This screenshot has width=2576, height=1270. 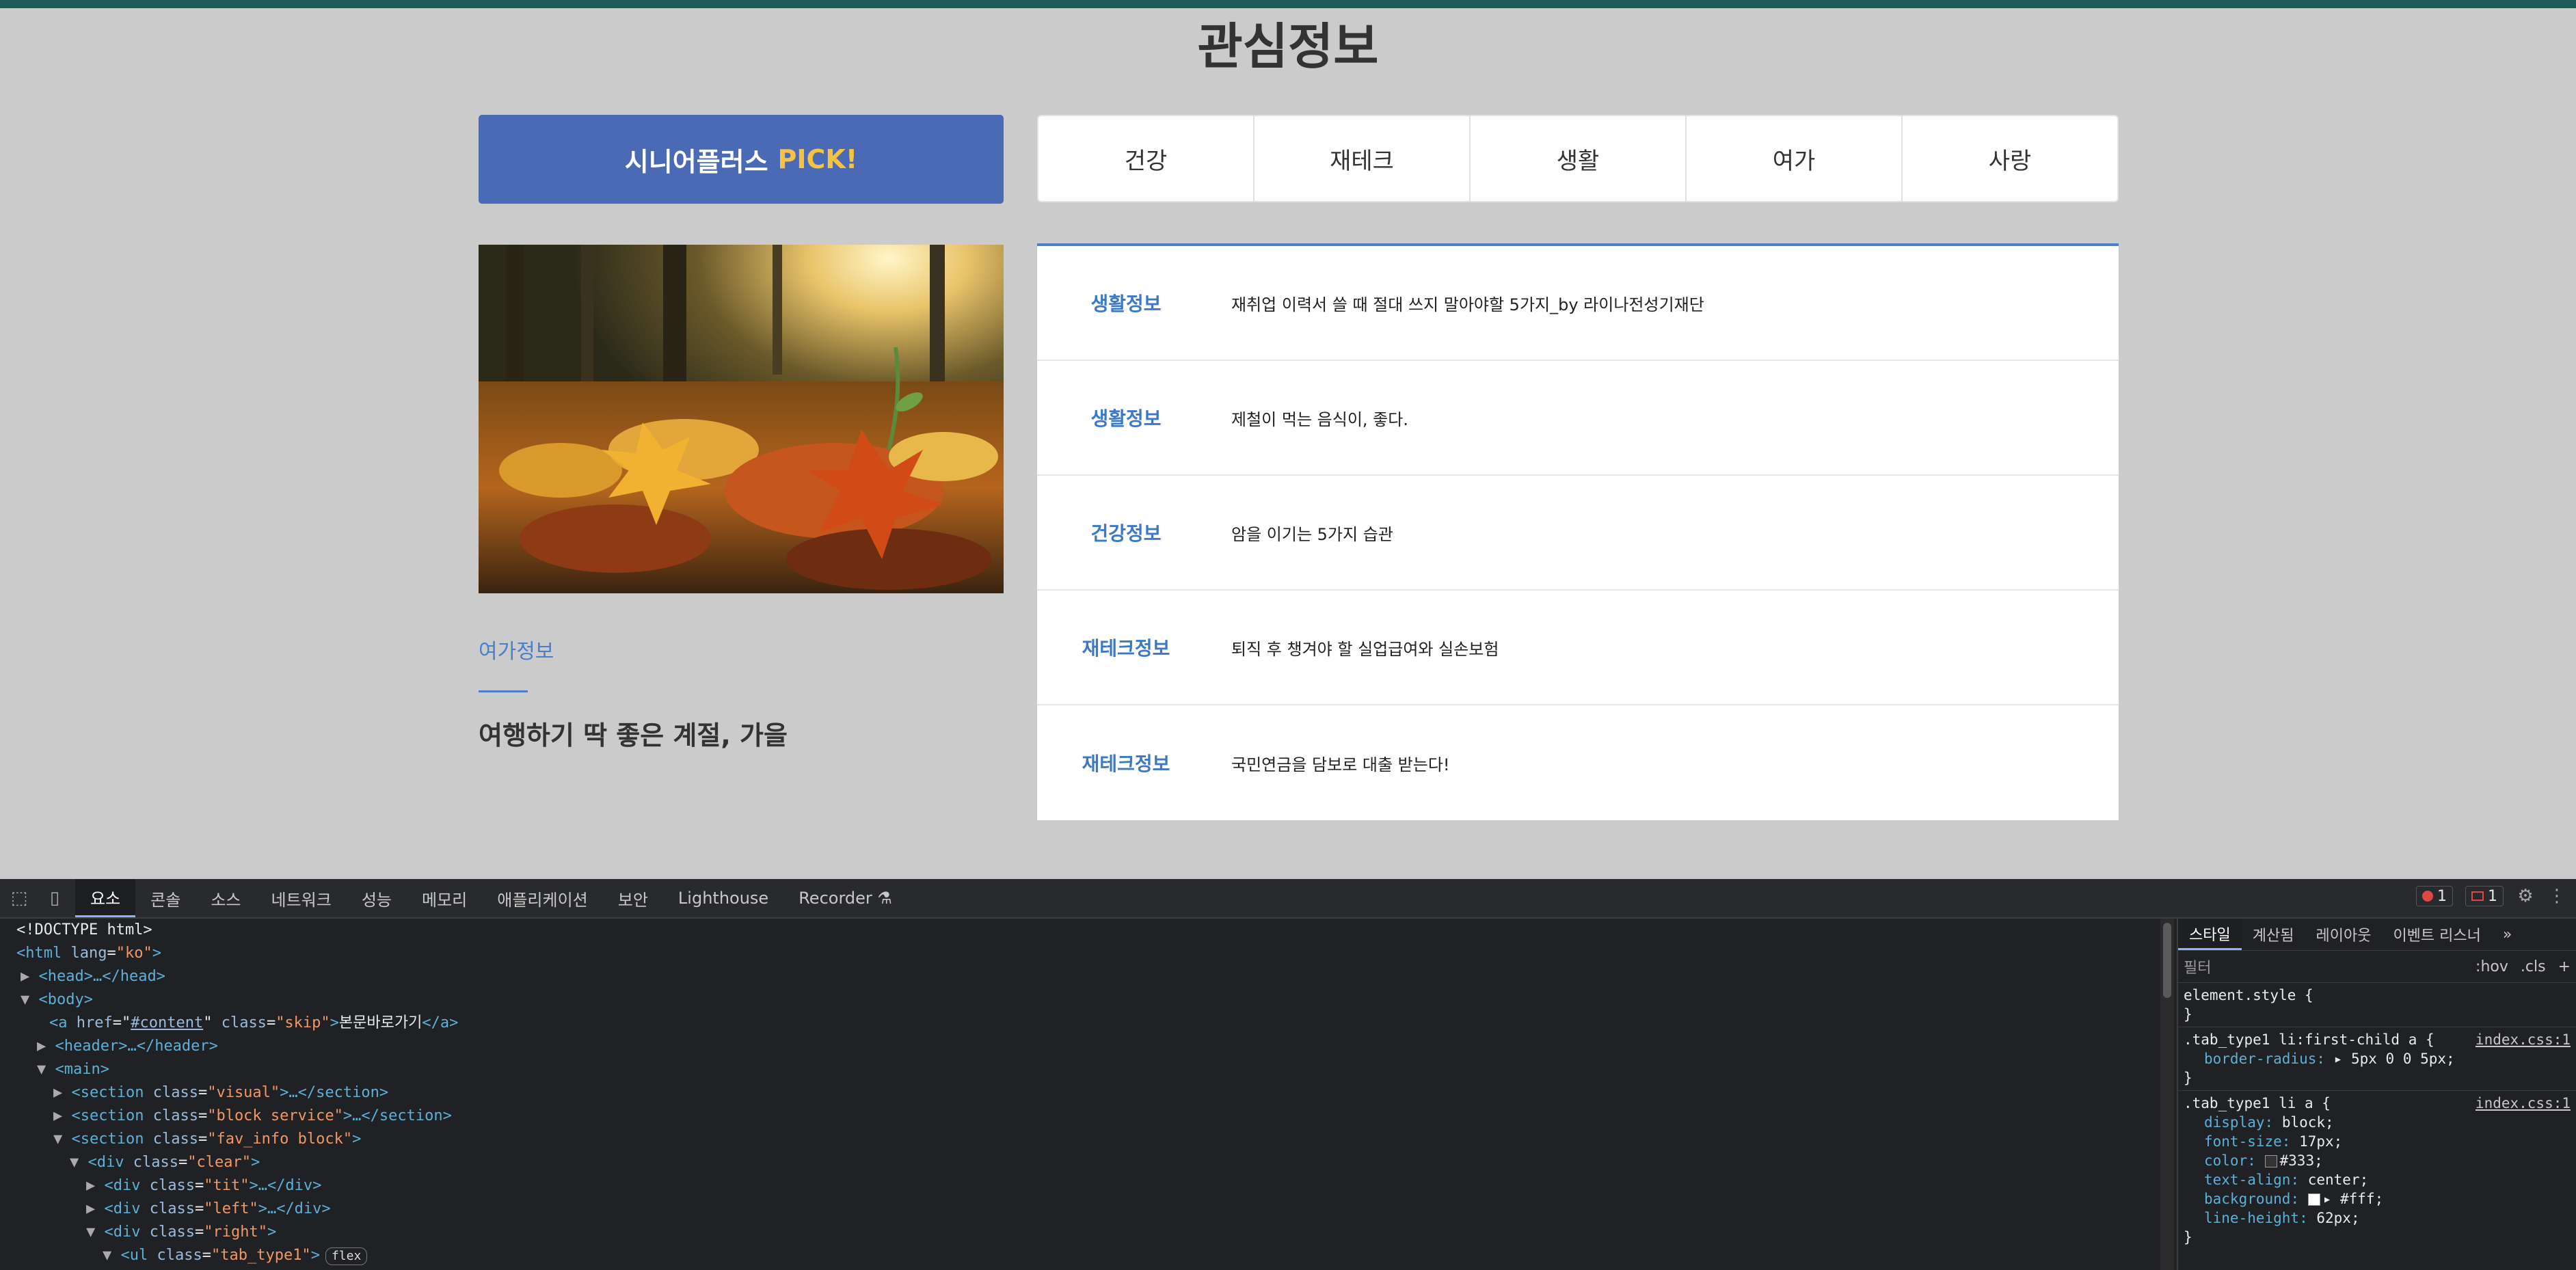 I want to click on tab-finance: 재테크, so click(x=1361, y=158).